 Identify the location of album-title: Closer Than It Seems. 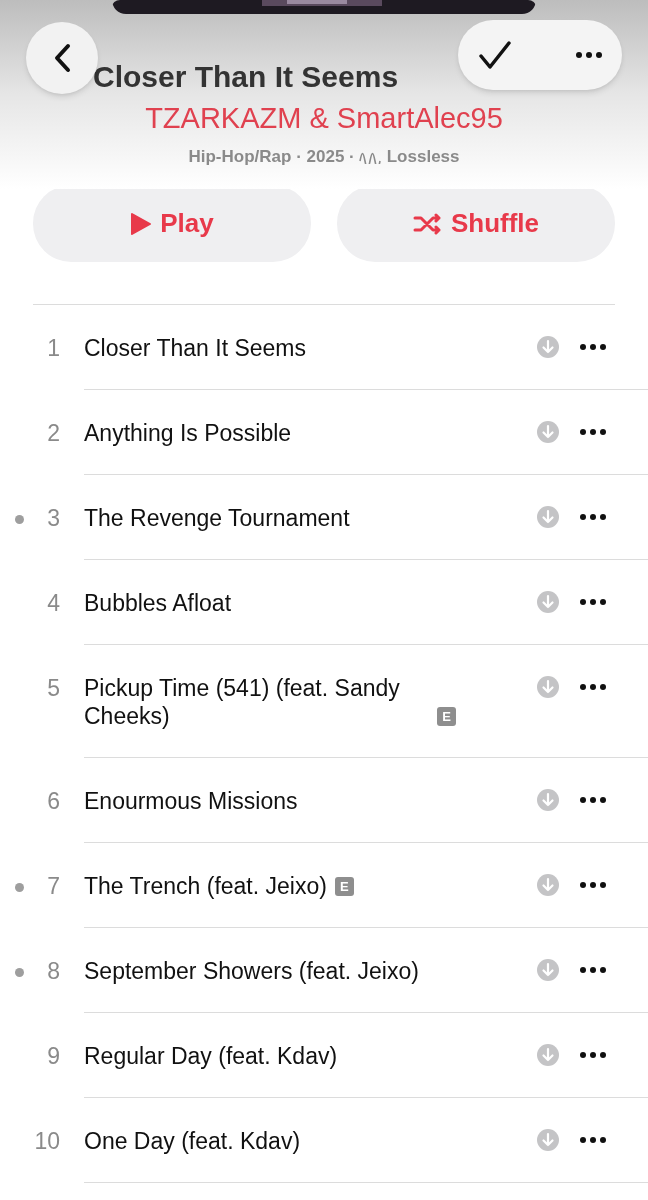
(246, 76).